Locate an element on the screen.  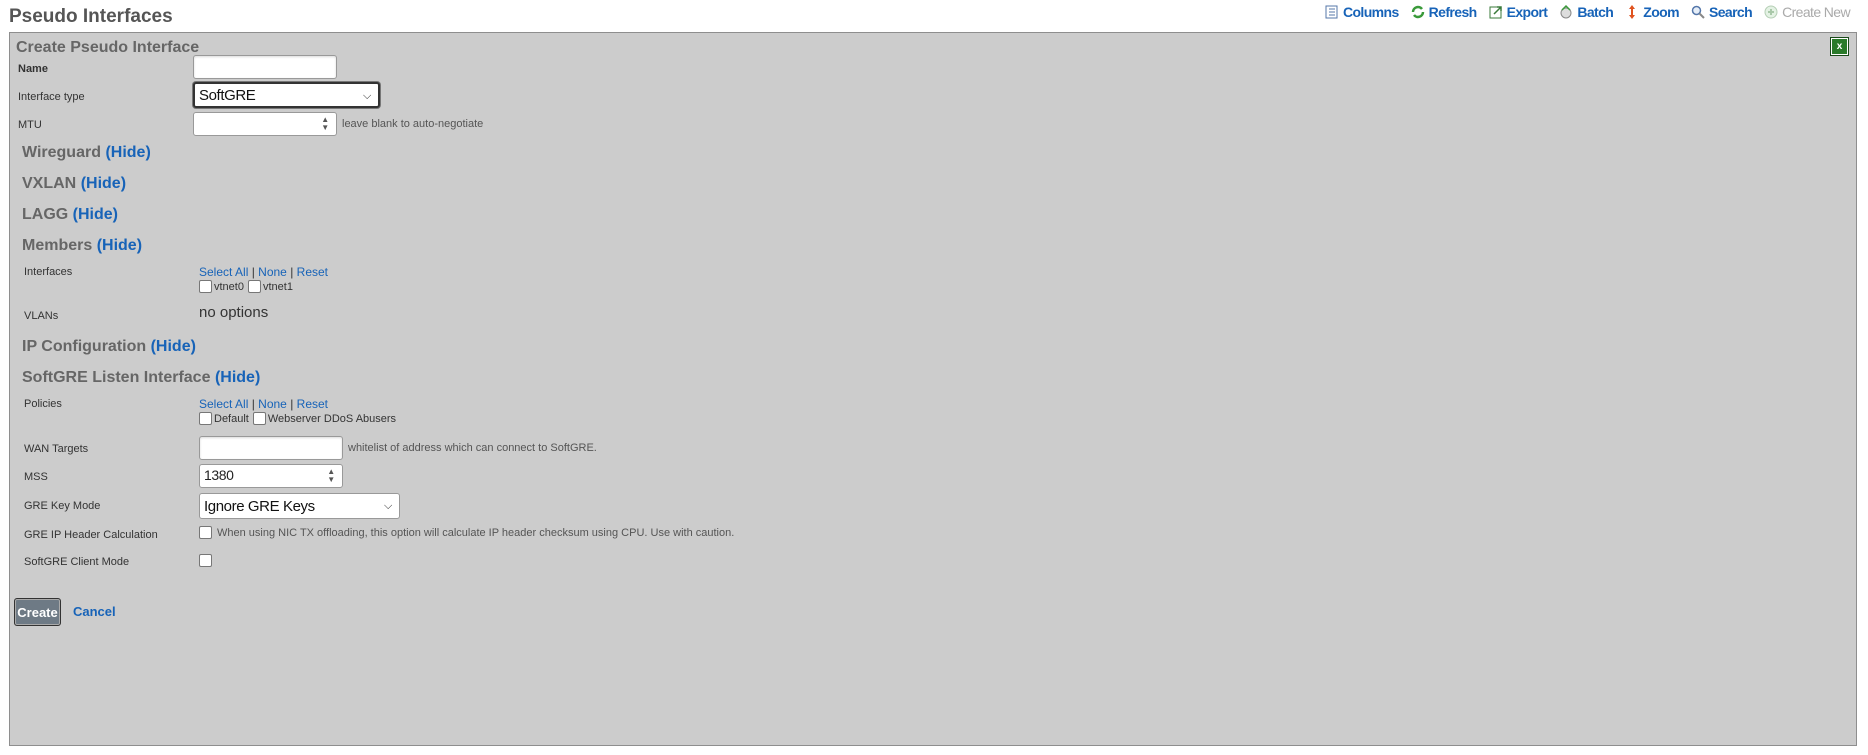
refresh-label: Refresh is located at coordinates (1453, 12).